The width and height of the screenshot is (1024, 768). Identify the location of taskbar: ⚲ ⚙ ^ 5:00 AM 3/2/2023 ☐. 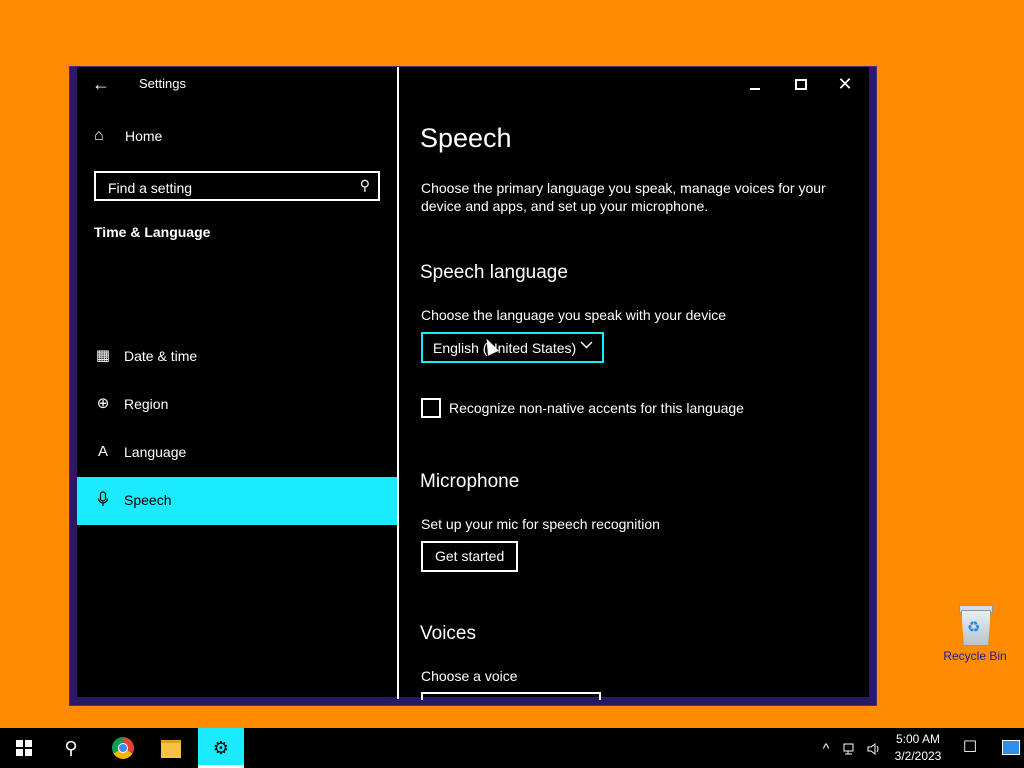
(512, 748).